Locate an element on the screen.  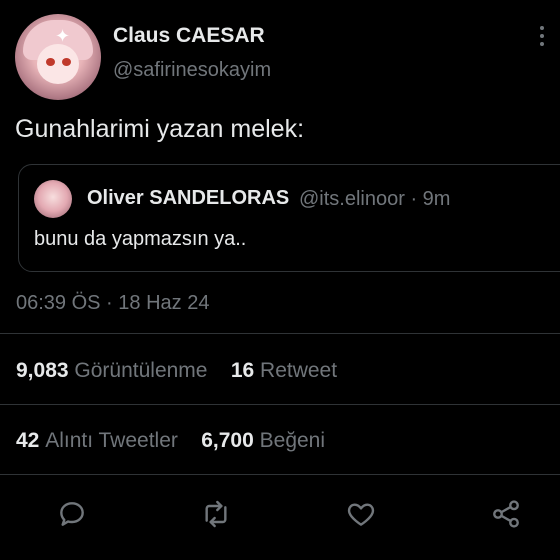
share-icon is located at coordinates (506, 514).